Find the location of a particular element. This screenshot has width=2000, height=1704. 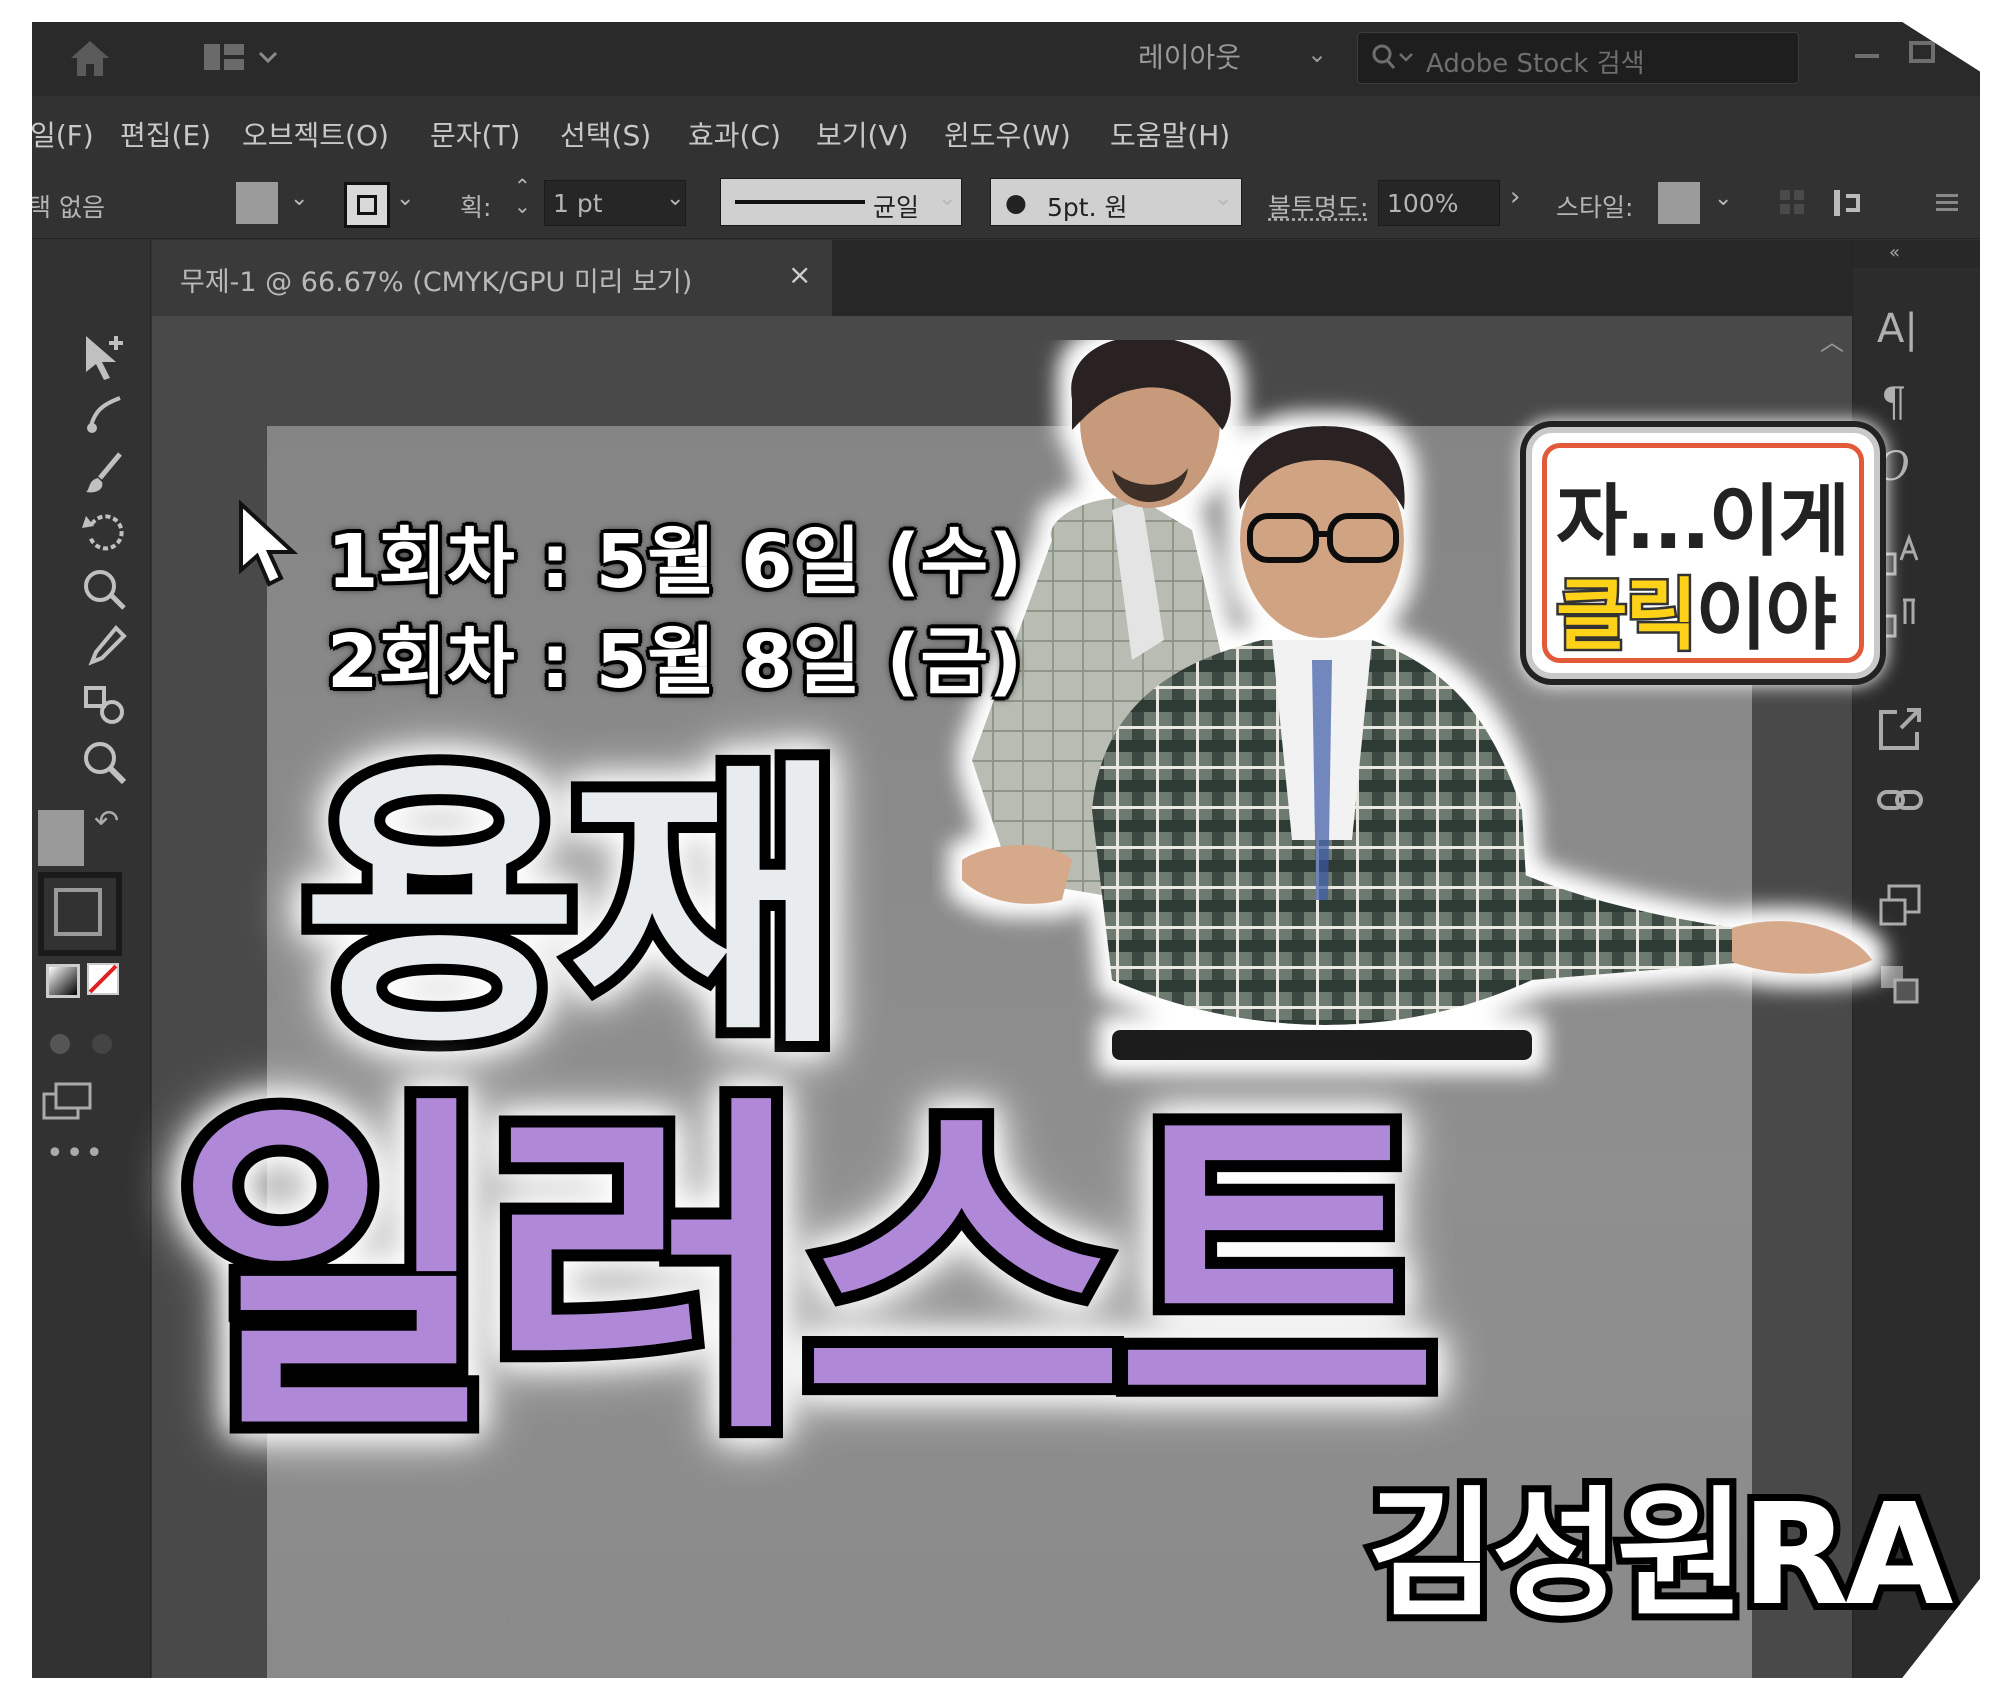

document-tab-title: 무제-1 @ 66.67% (CMYK/GPU 미리 보기) is located at coordinates (436, 282).